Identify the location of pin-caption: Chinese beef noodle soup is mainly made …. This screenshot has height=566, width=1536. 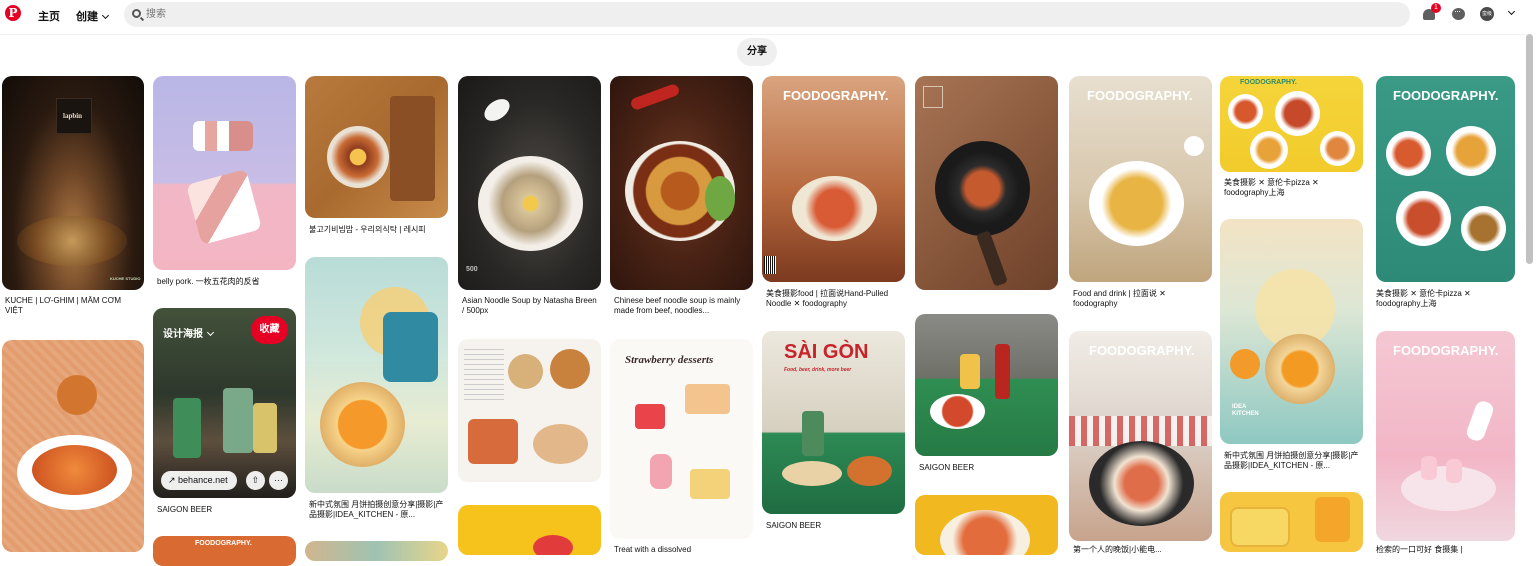
(682, 307).